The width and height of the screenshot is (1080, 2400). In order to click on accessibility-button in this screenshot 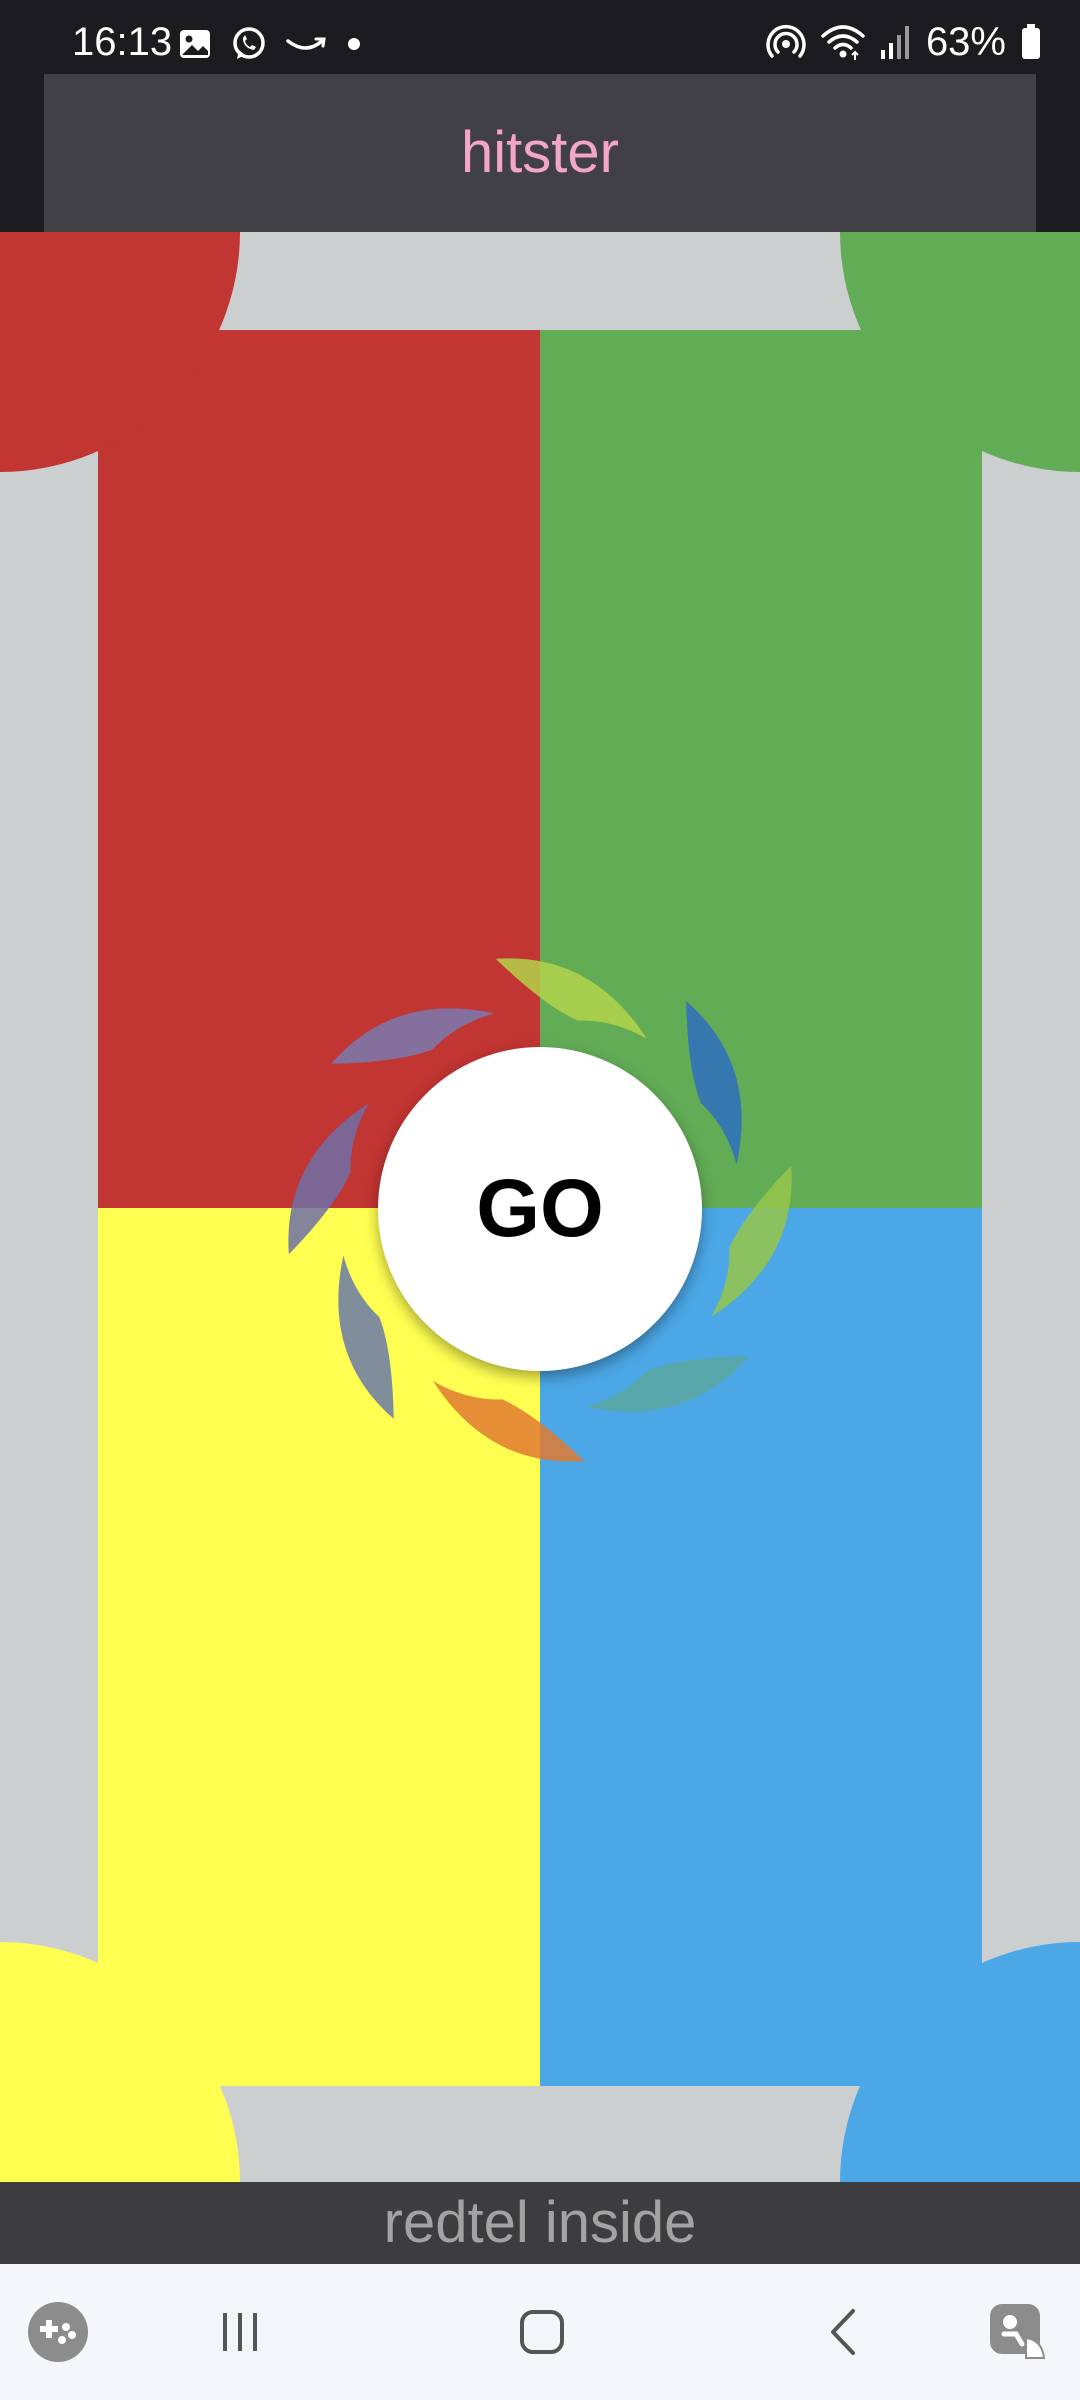, I will do `click(1018, 2332)`.